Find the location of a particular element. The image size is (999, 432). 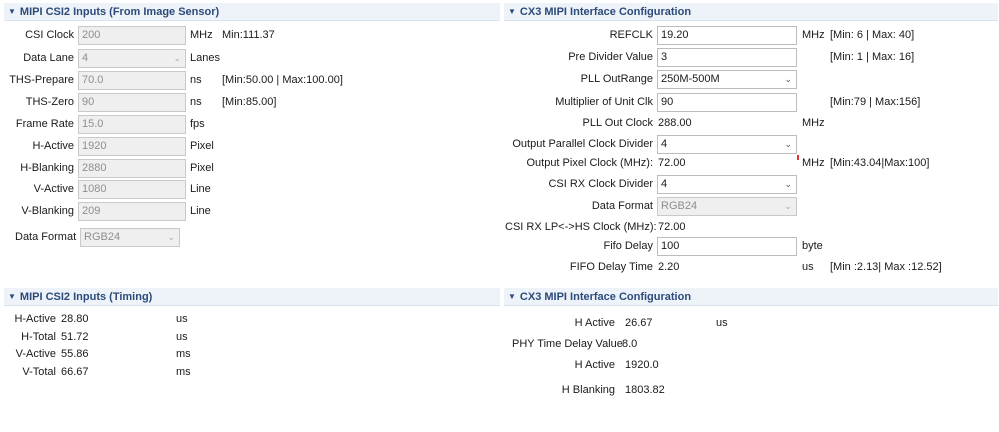

frame-rate-input: 15.0 is located at coordinates (132, 124).